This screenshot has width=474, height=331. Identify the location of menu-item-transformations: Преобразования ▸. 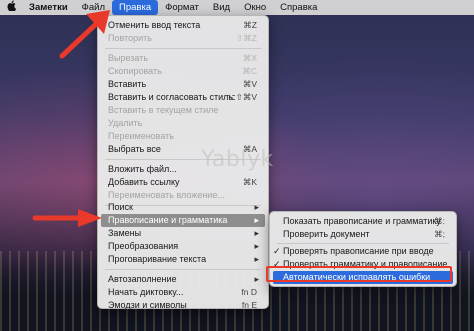
(183, 246).